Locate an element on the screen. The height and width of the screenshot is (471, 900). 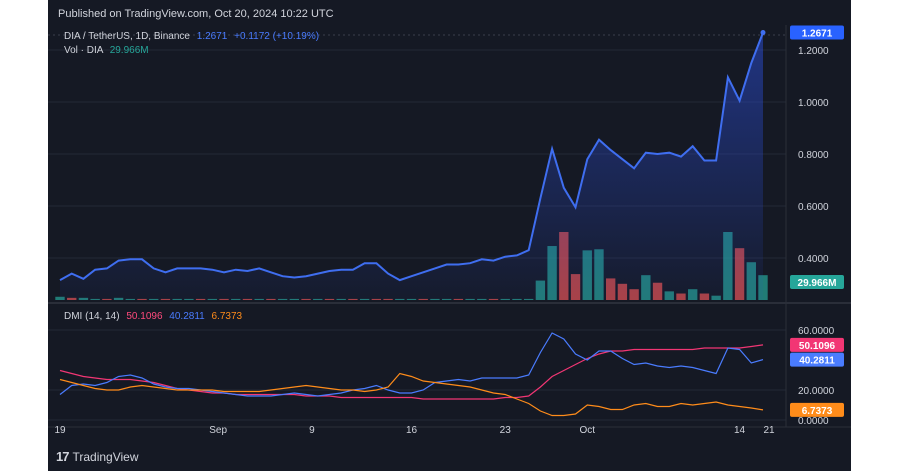
time-tick-label: 9 is located at coordinates (312, 430).